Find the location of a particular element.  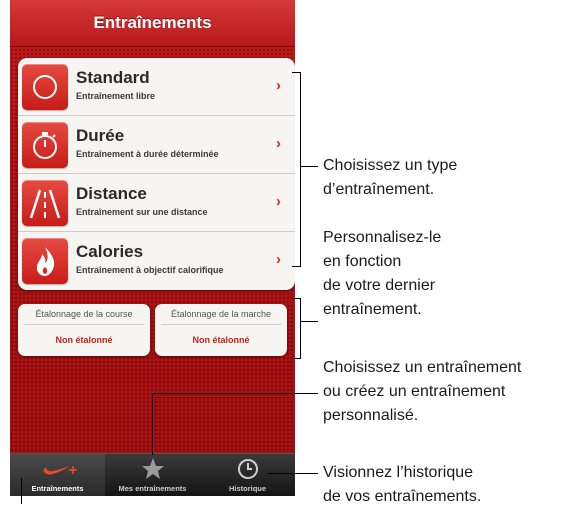

navigation-bar: Entraînements is located at coordinates (152, 23).